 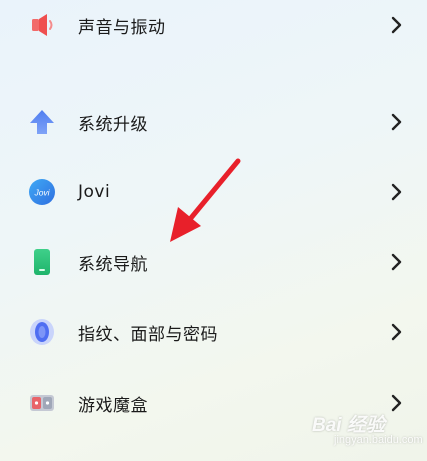 I want to click on watermark-sub: jingyan.baidu.com, so click(x=378, y=440).